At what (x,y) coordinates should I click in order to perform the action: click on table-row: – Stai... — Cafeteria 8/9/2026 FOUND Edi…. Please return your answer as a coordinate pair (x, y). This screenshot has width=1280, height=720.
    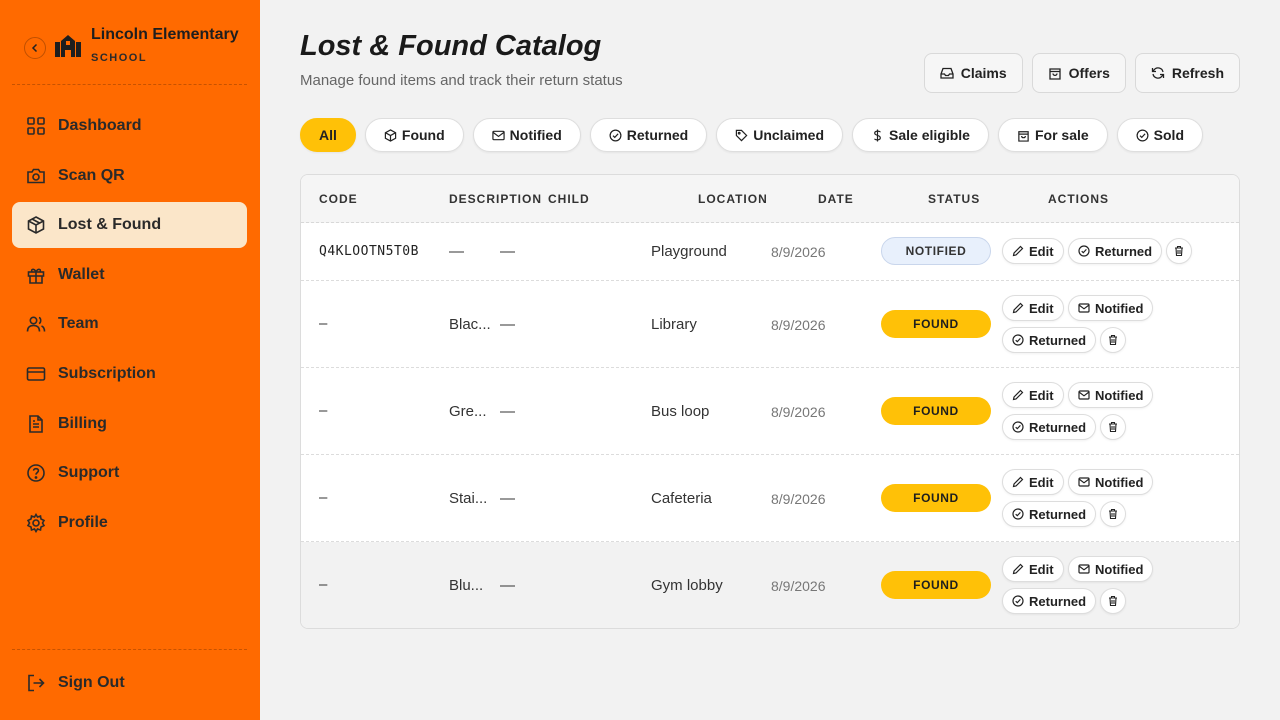
    Looking at the image, I should click on (770, 498).